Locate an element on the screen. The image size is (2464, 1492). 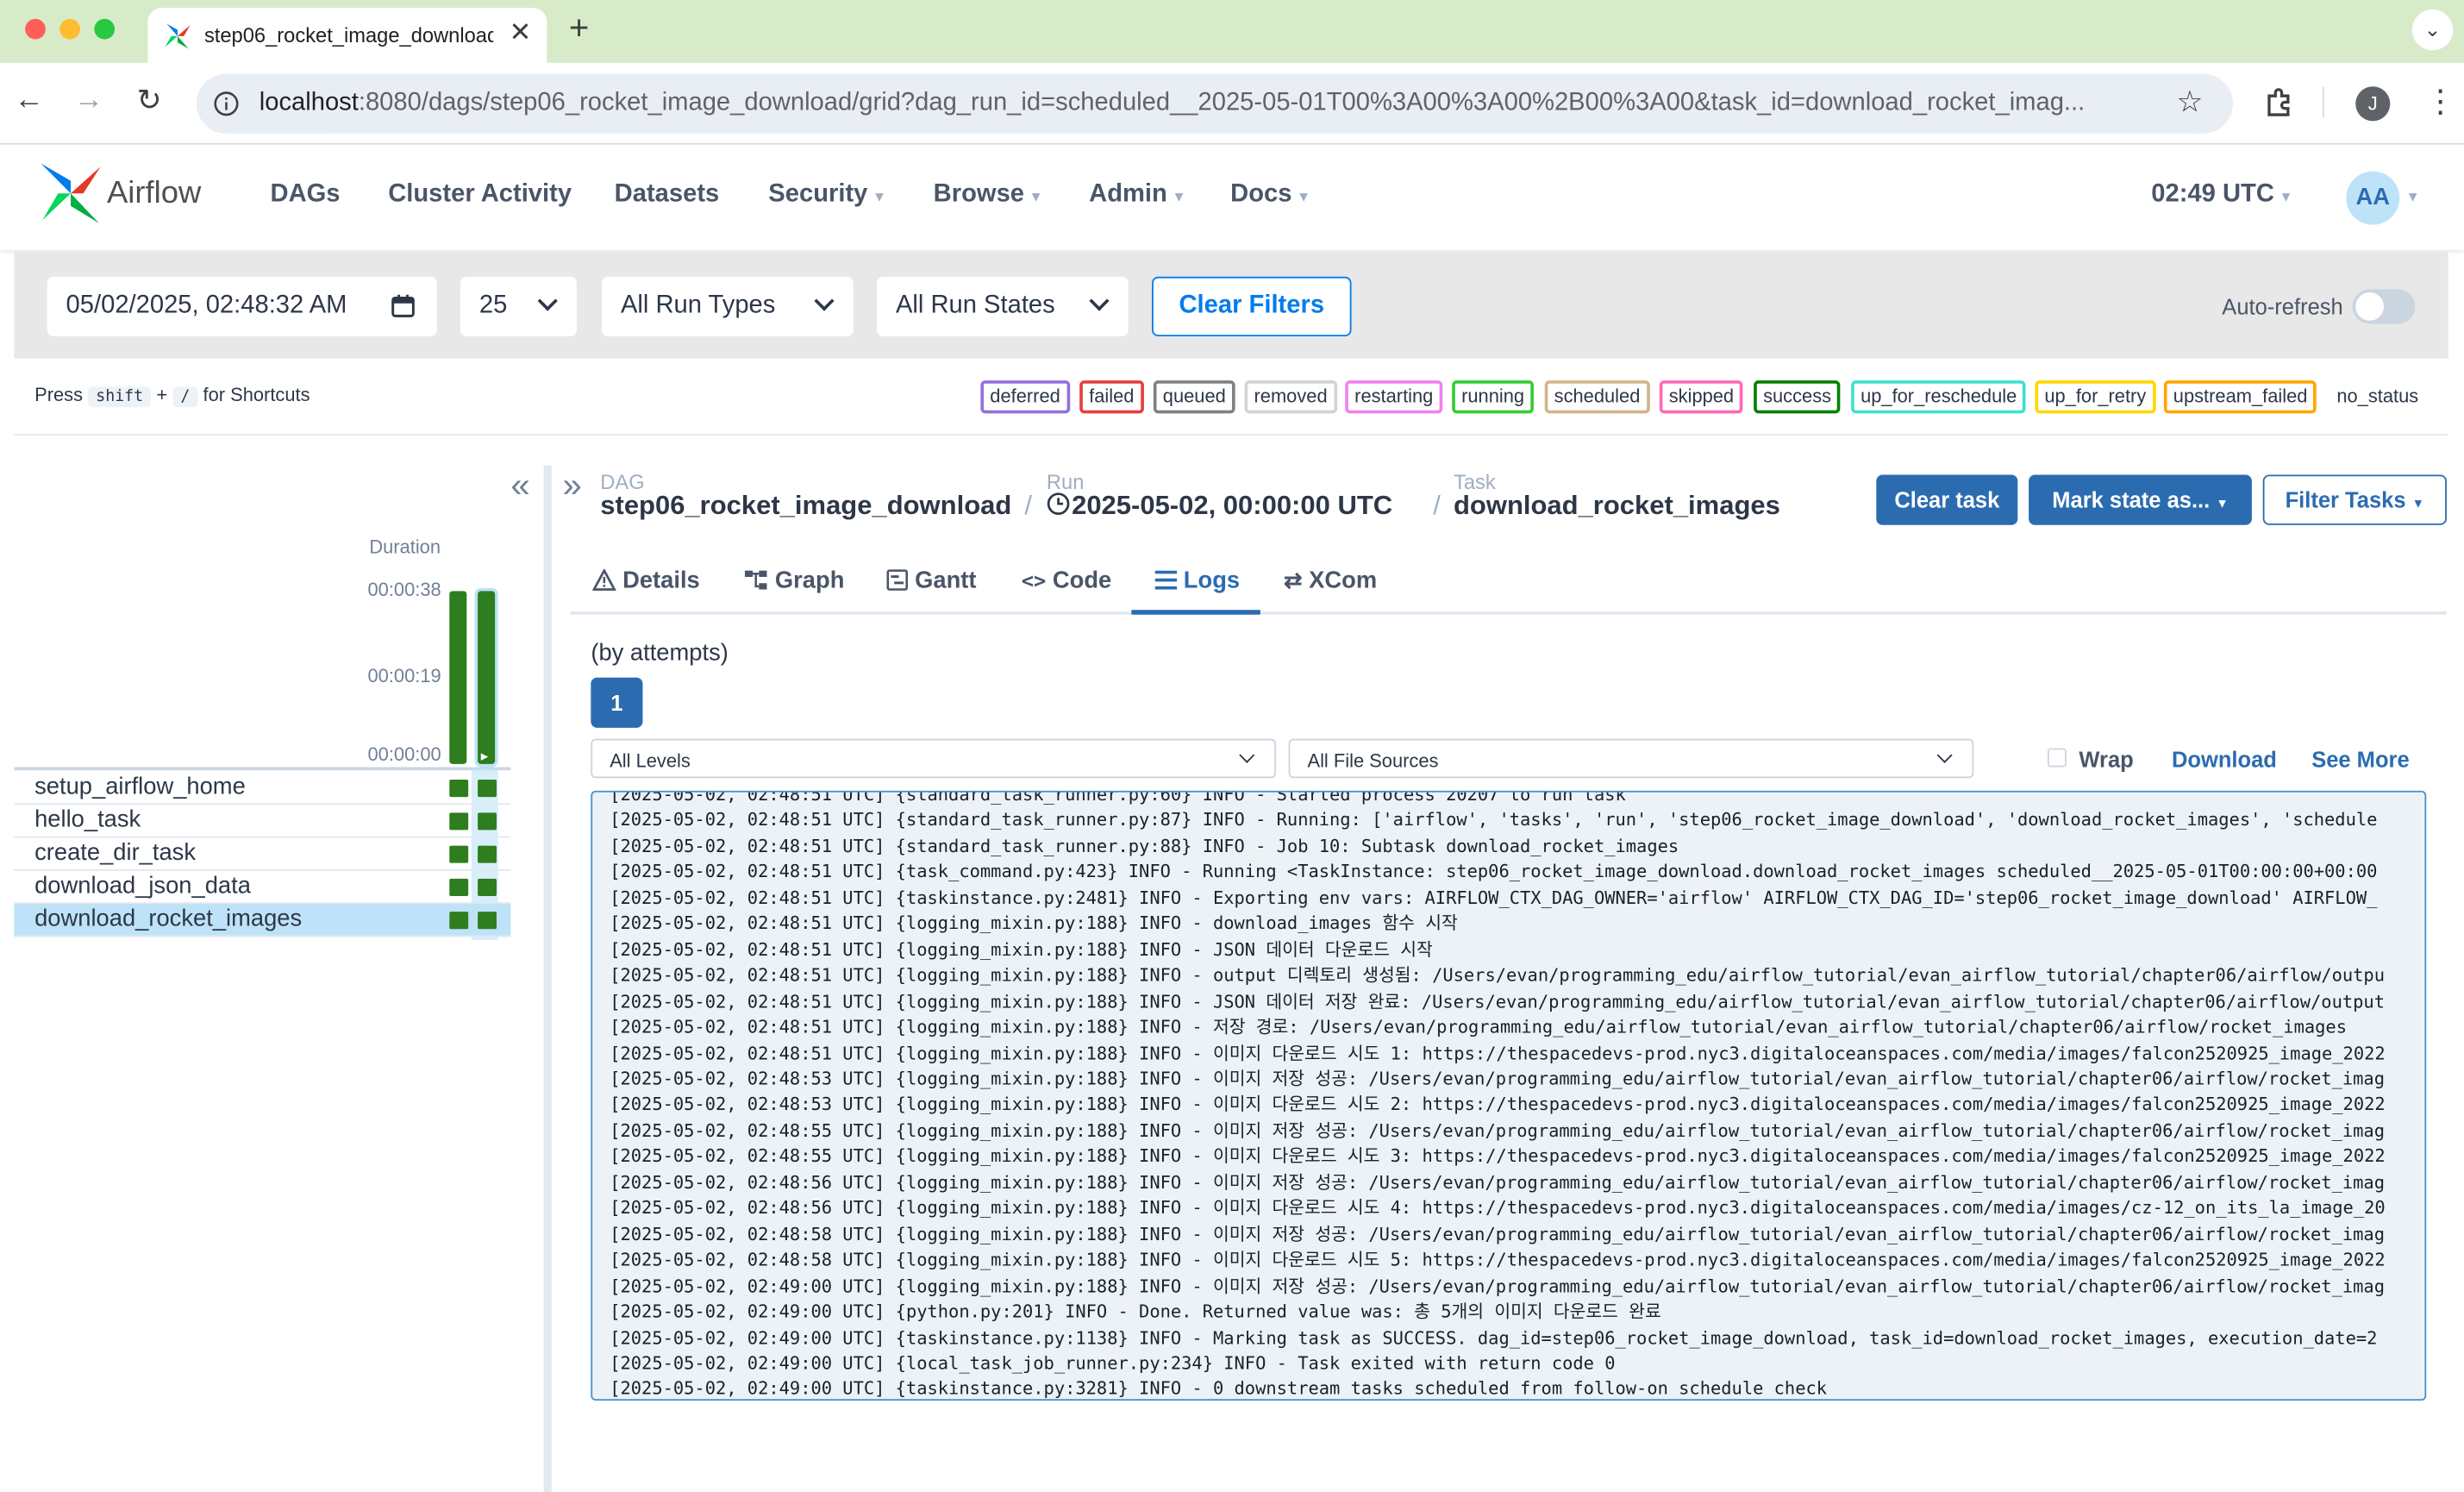
file-source-select: All File Sources is located at coordinates (1631, 758).